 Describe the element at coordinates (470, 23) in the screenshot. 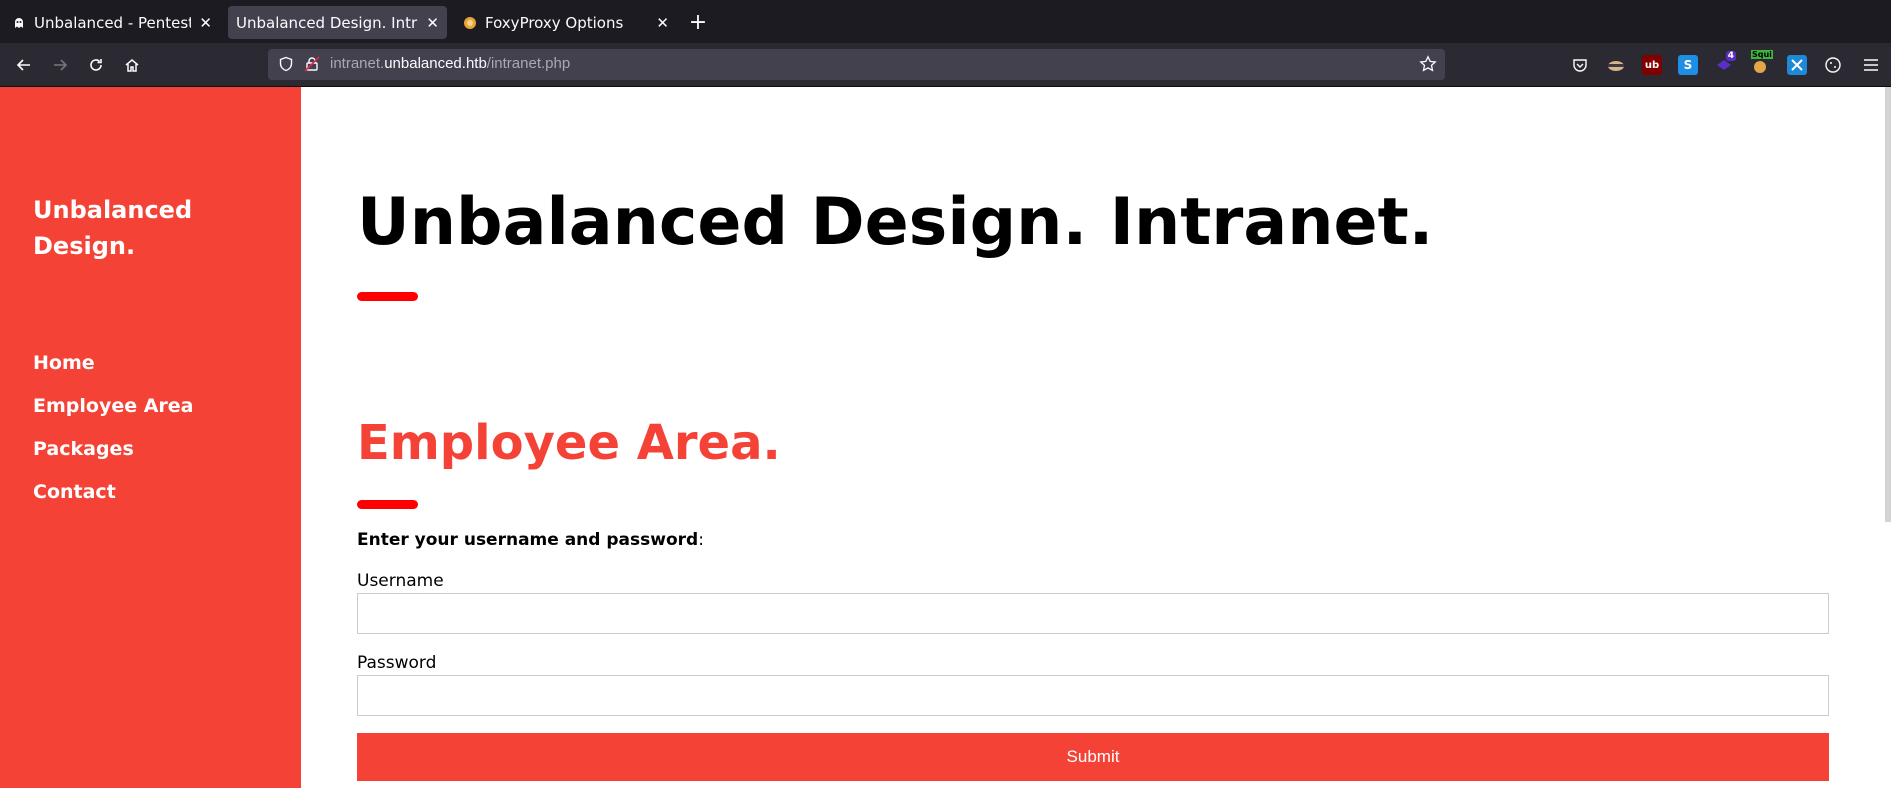

I see `foxyproxy-icon` at that location.